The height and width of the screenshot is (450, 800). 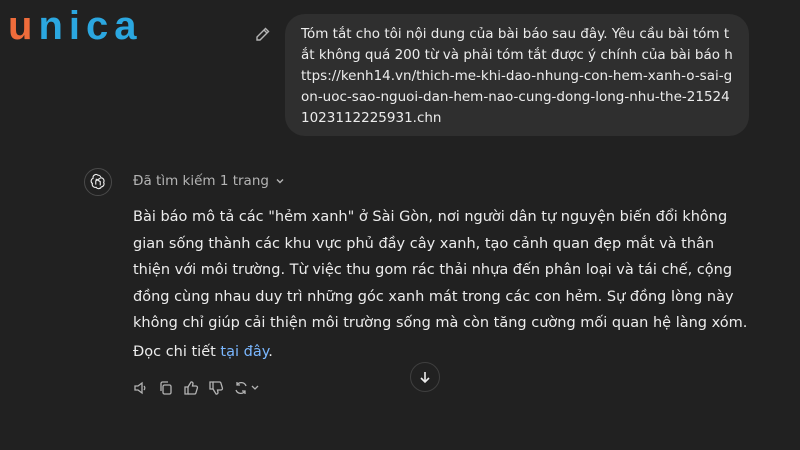 I want to click on read-more-link: tại đây, so click(x=244, y=352).